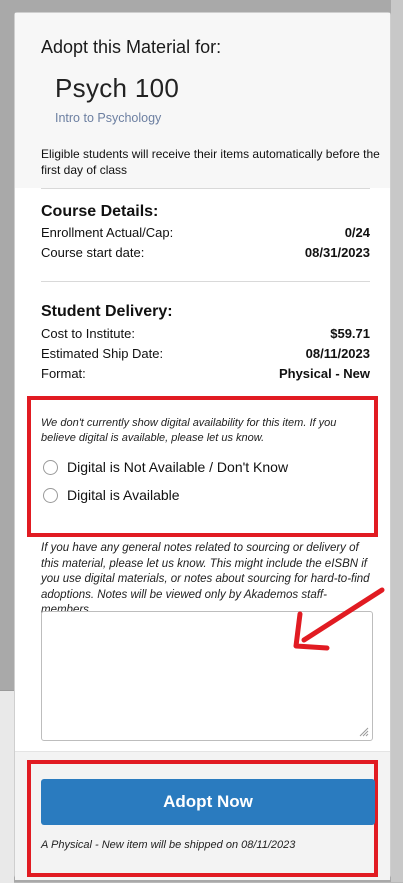  Describe the element at coordinates (107, 232) in the screenshot. I see `detail-label: Enrollment Actual/Cap:` at that location.